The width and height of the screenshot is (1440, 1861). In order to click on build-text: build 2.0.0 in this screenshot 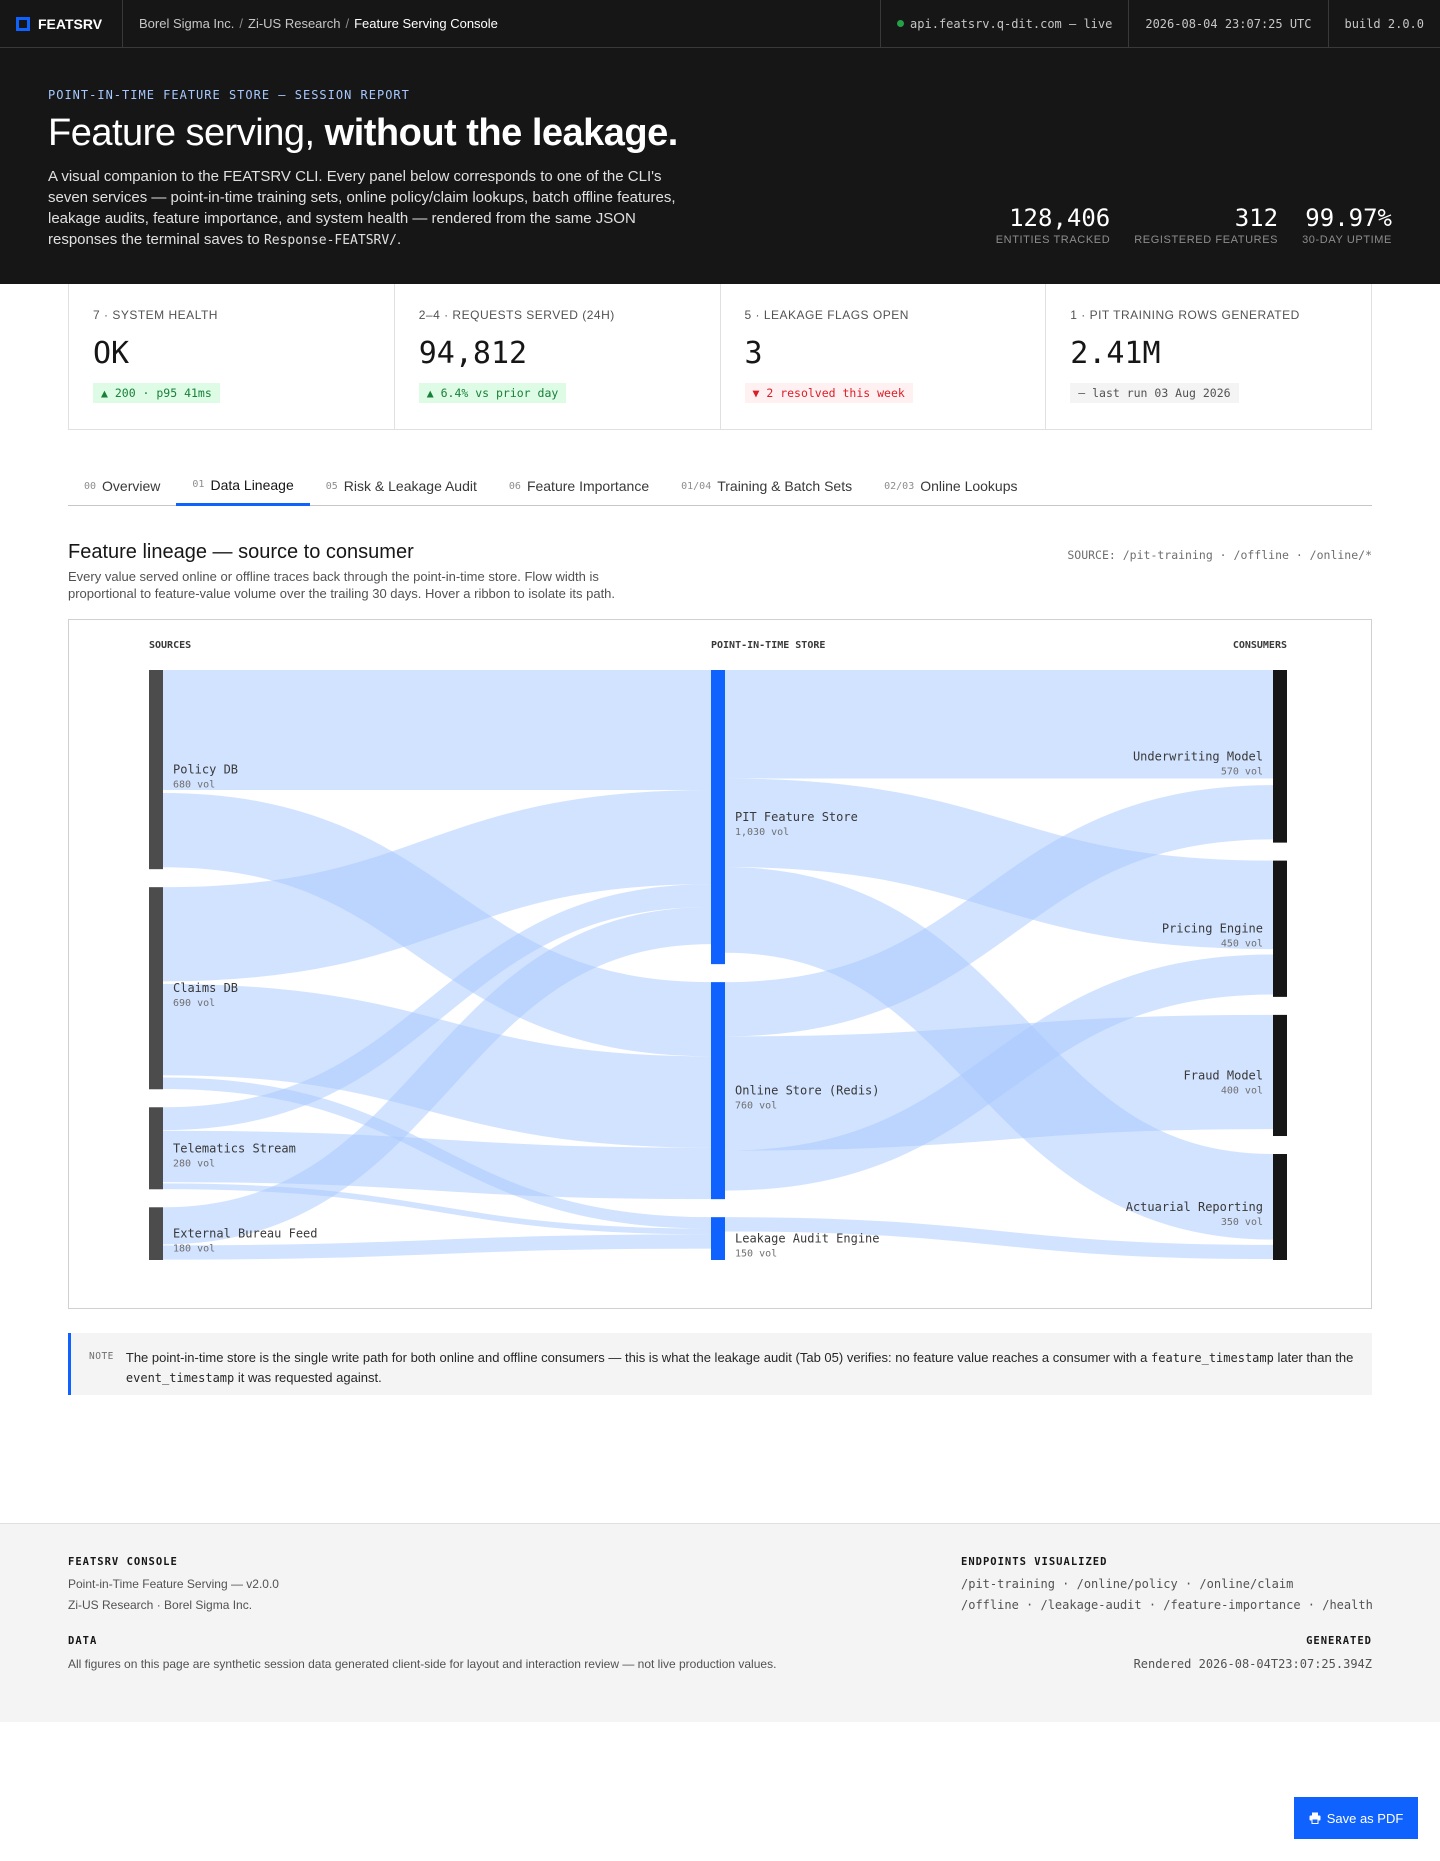, I will do `click(1384, 23)`.